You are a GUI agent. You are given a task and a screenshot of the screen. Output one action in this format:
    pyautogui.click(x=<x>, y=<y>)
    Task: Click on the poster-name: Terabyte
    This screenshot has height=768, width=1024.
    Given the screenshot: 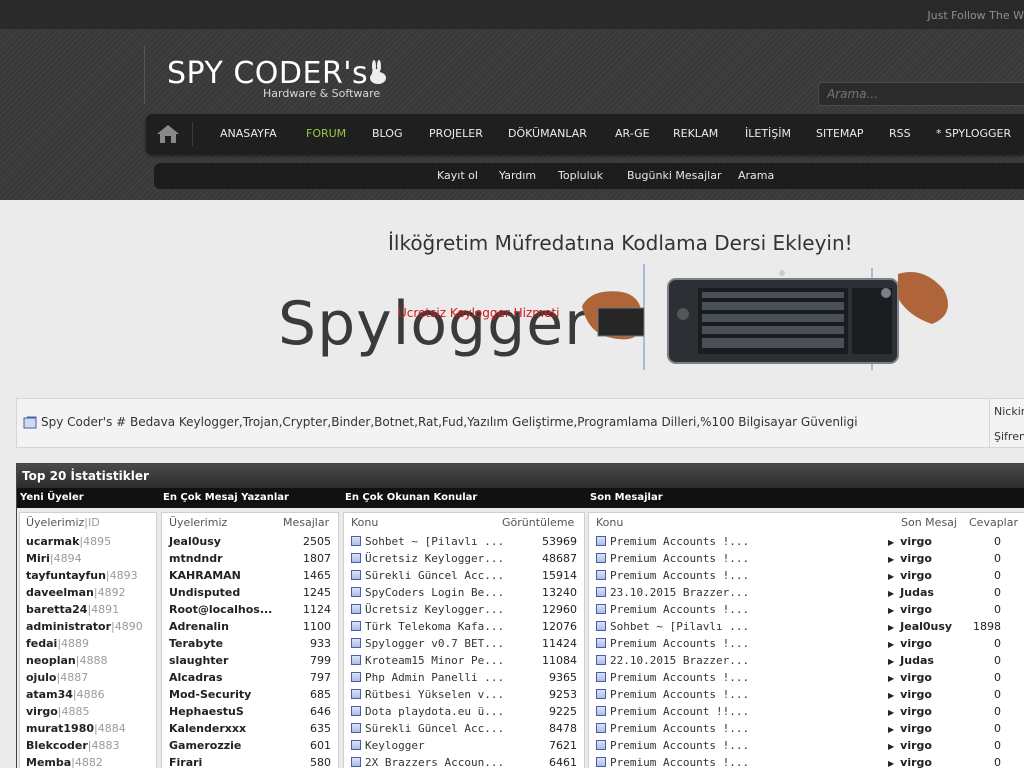 What is the action you would take?
    pyautogui.click(x=196, y=643)
    